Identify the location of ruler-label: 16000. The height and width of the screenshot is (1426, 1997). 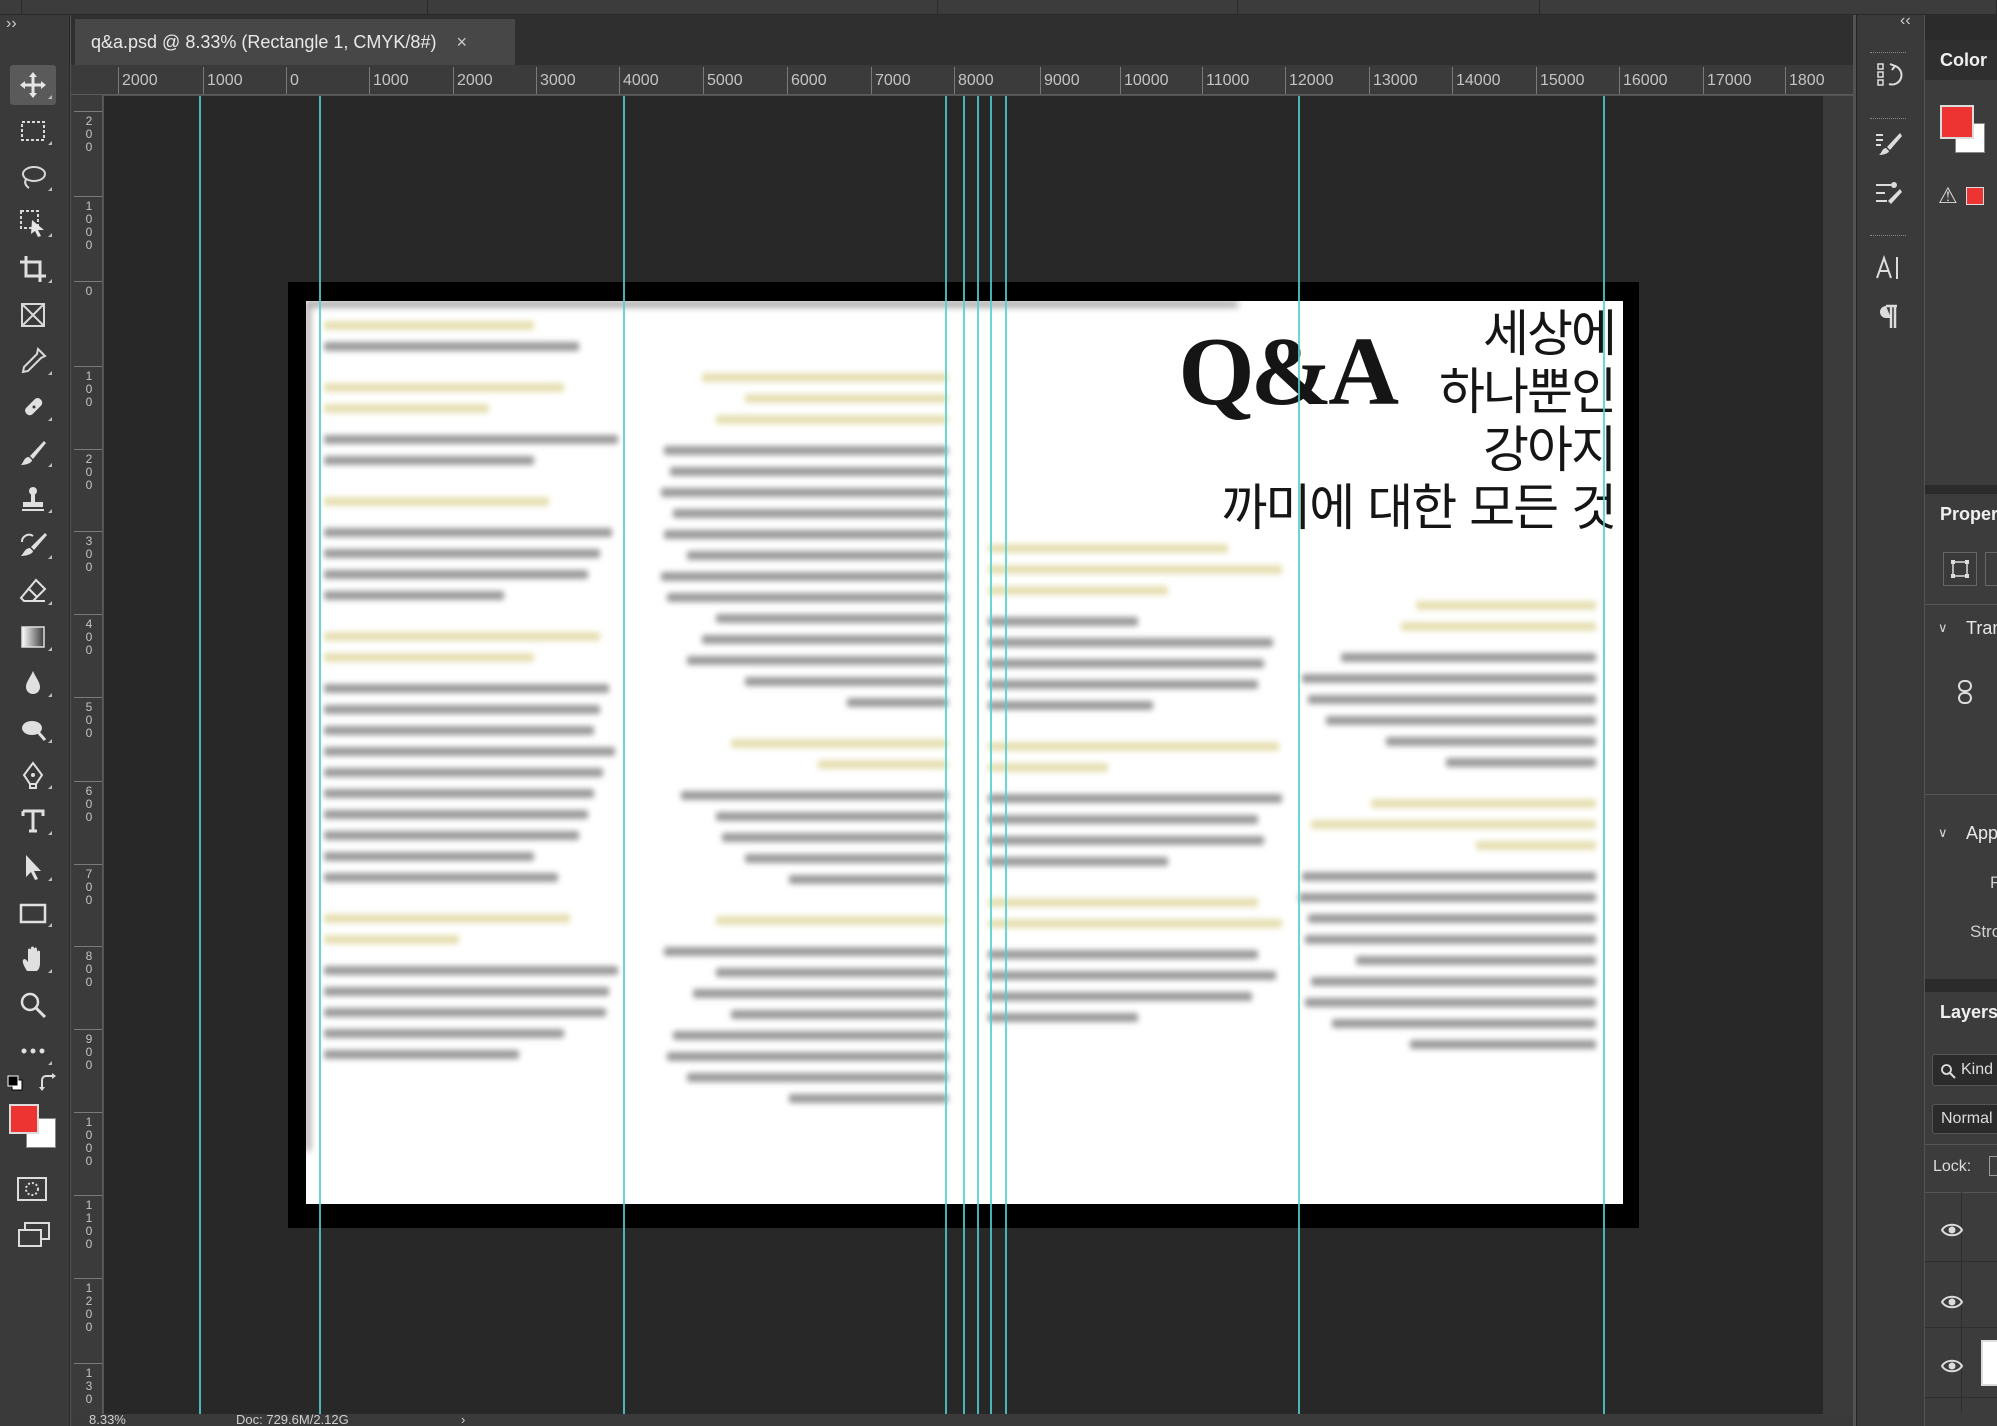
(1645, 80).